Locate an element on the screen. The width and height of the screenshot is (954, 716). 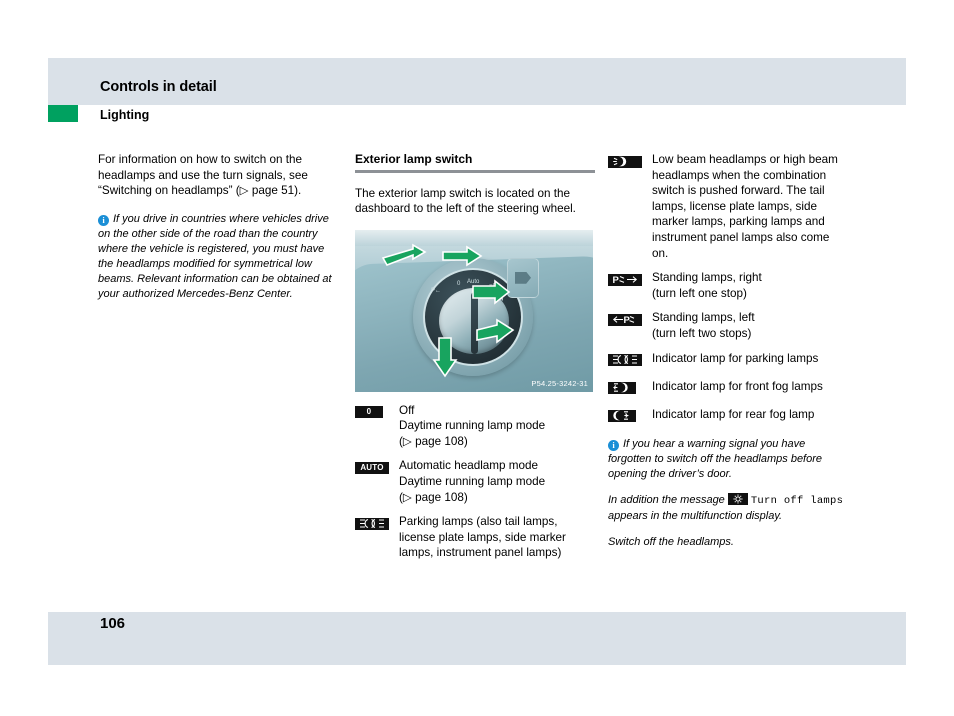
section-color-tab is located at coordinates (63, 113).